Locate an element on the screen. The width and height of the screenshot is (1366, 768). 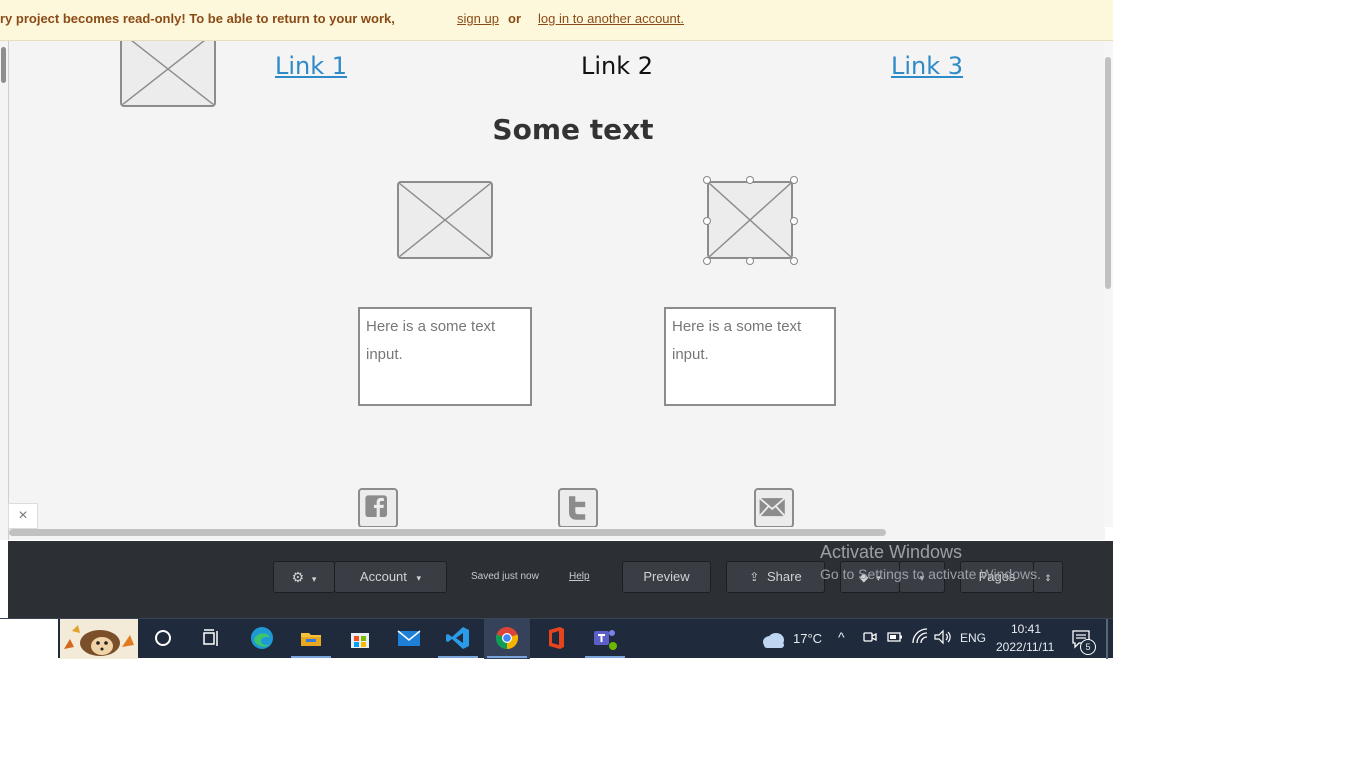
pages-updown-icon: ⇕ is located at coordinates (1048, 578).